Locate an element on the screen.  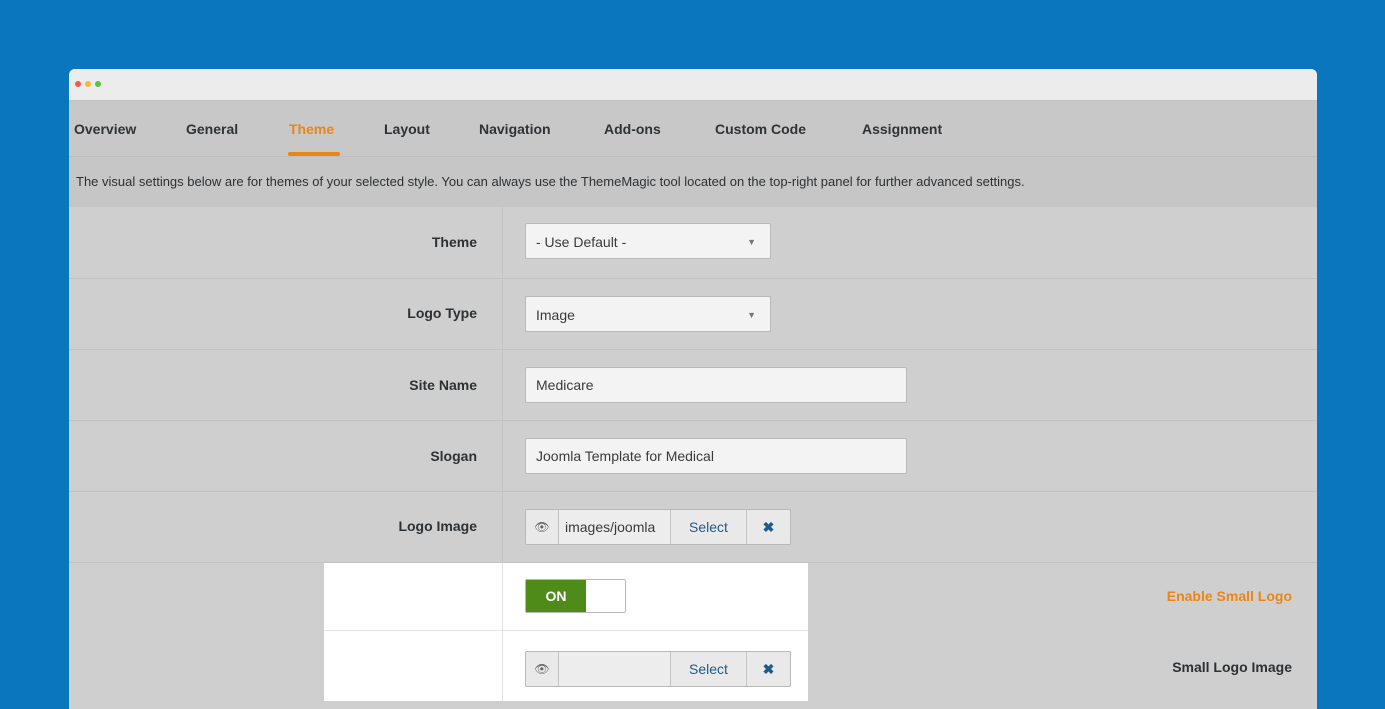
form-row-logo-image: Logo Image 👁 images/joomla Select ✖ is located at coordinates (693, 527).